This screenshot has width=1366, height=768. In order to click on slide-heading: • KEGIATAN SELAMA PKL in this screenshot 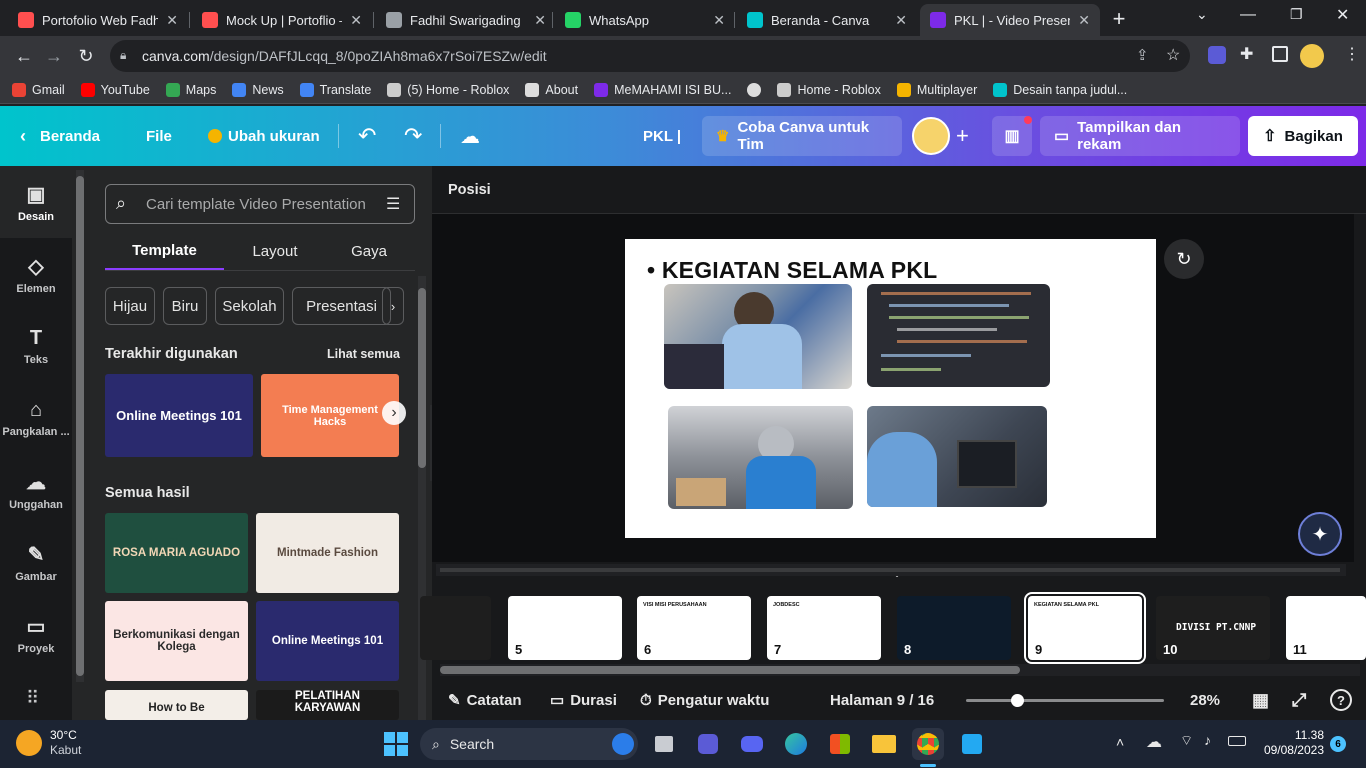, I will do `click(792, 270)`.